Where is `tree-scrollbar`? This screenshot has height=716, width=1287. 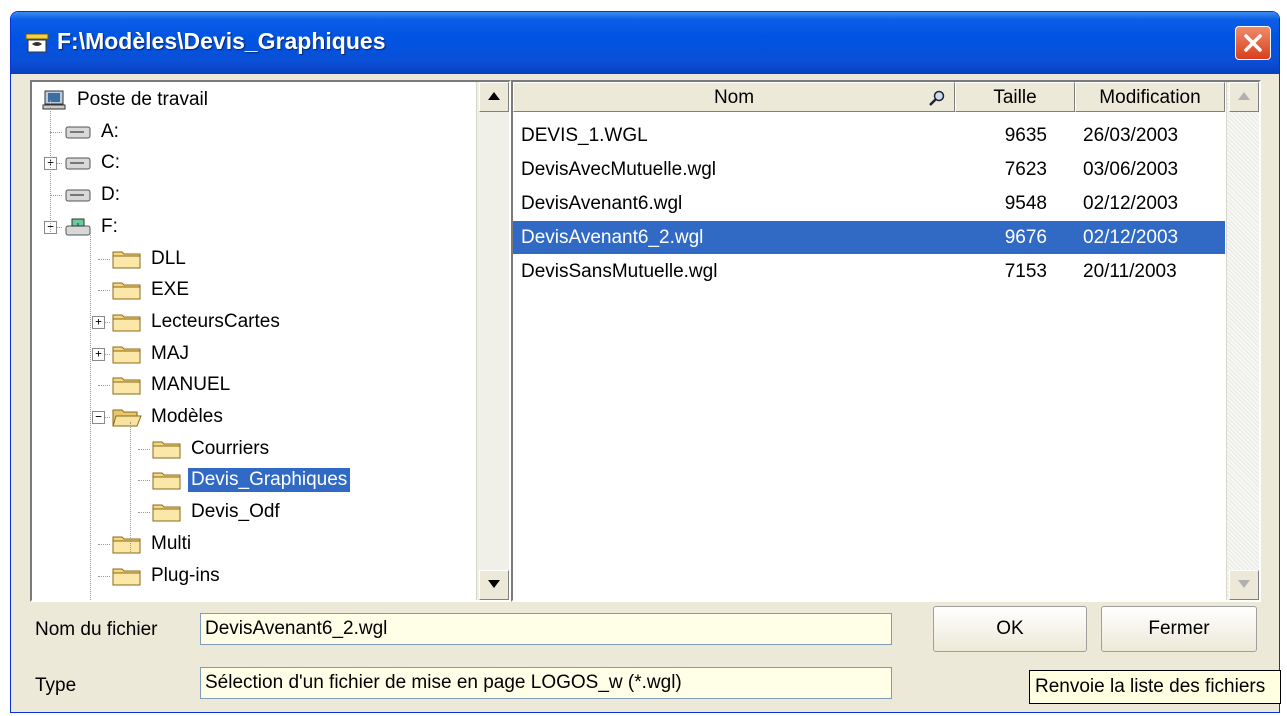
tree-scrollbar is located at coordinates (492, 341).